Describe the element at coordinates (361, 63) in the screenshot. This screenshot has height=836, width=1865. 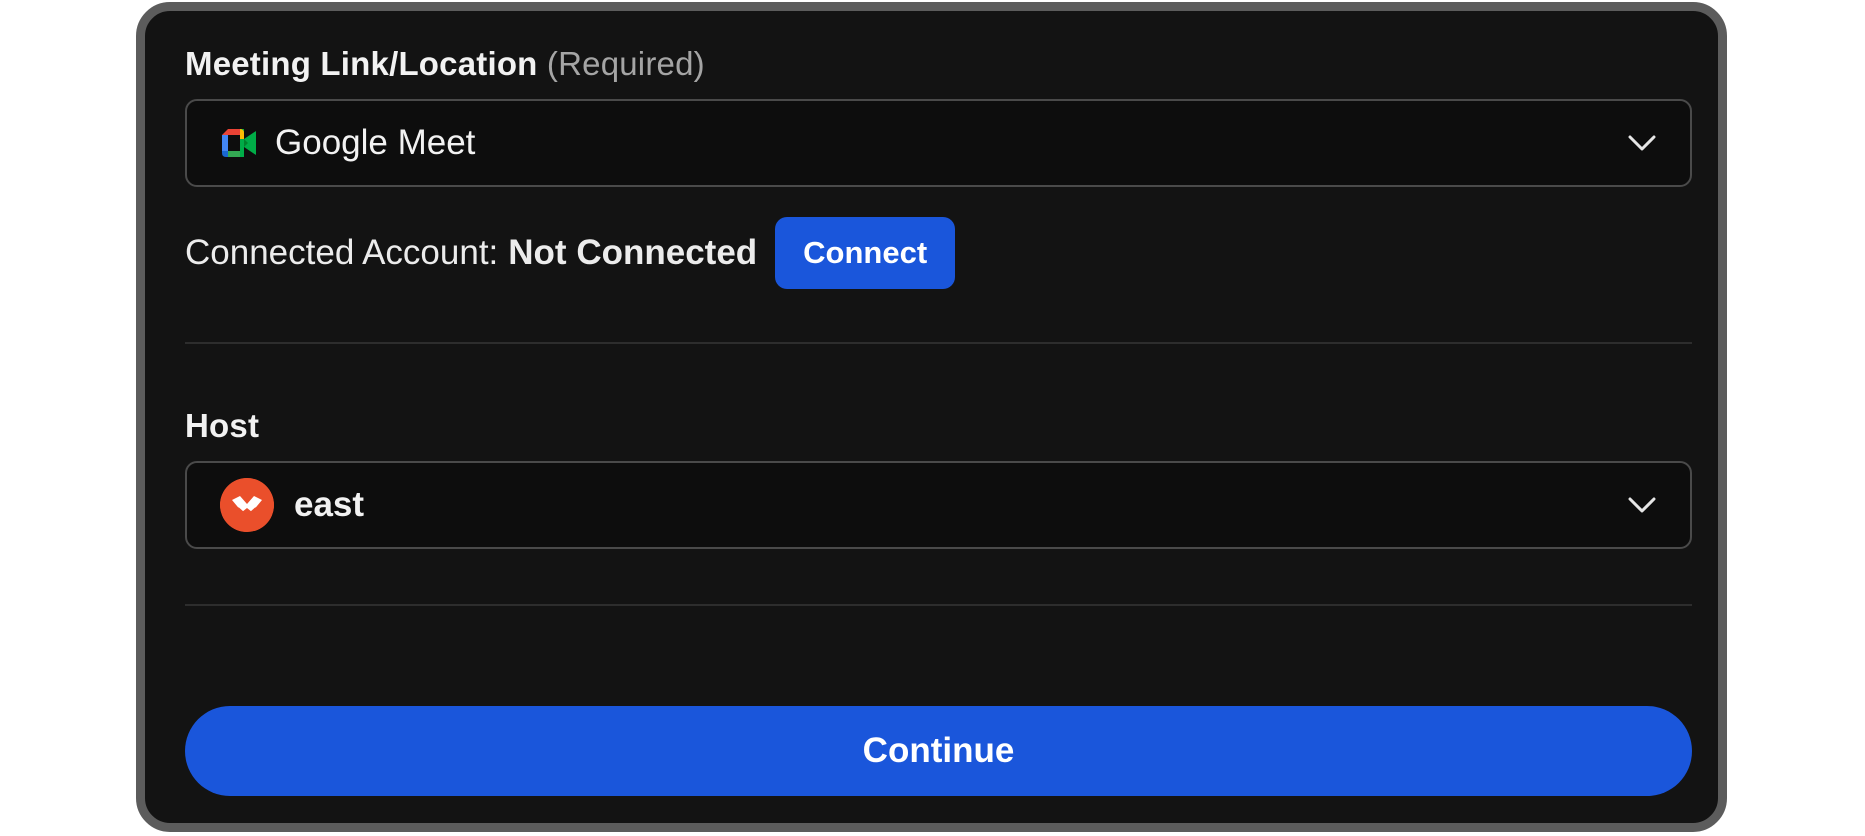
I see `meeting-location-label-text: Meeting Link/Location` at that location.